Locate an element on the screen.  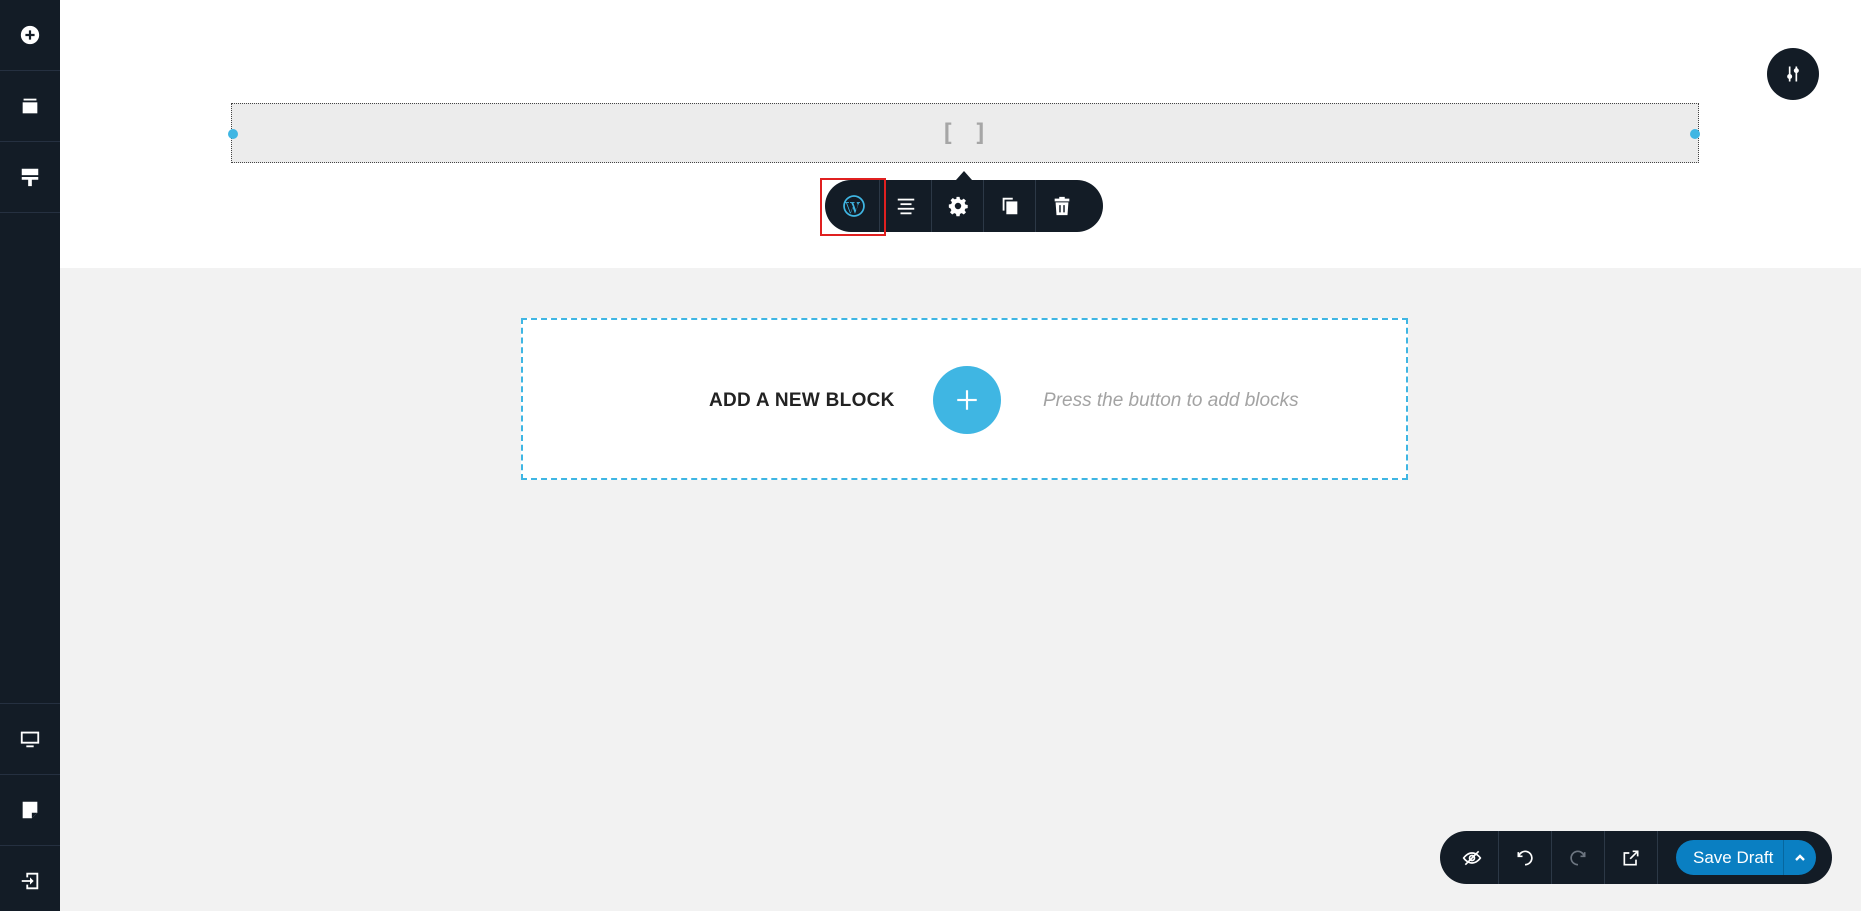
desktop-view-button is located at coordinates (30, 738).